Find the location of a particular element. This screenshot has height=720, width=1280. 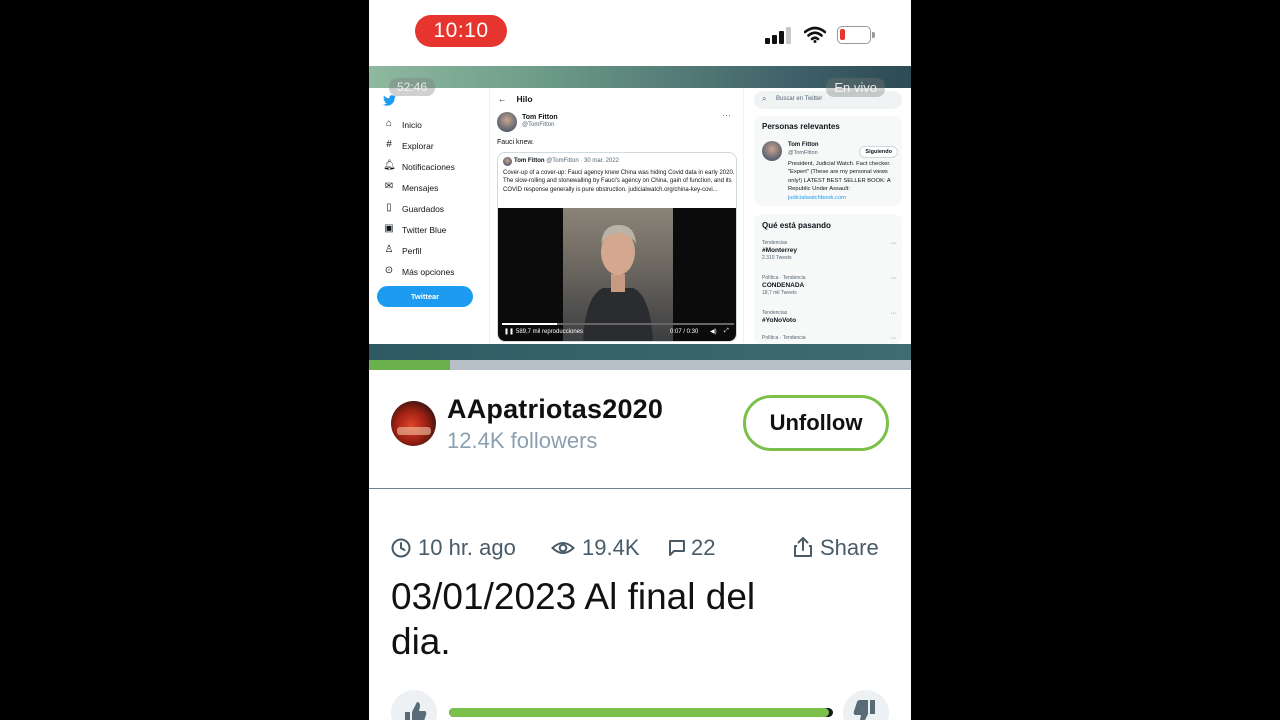

volume-icon: ◀) is located at coordinates (713, 332).